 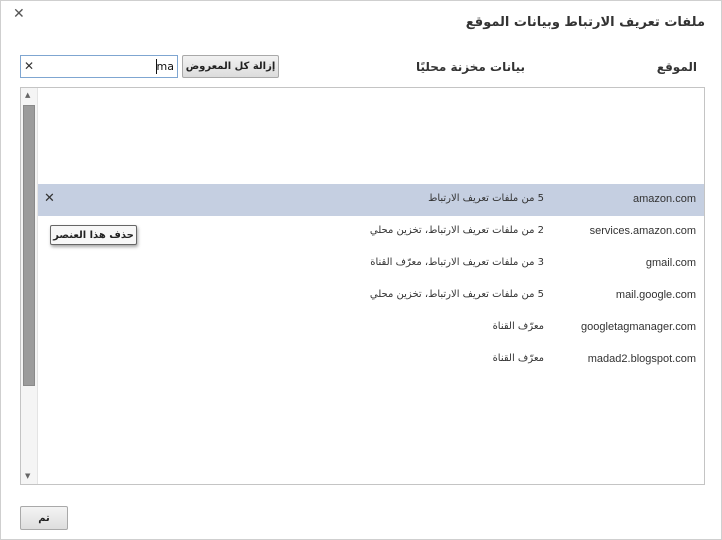 I want to click on row-site: googletagmanager.com, so click(x=638, y=327).